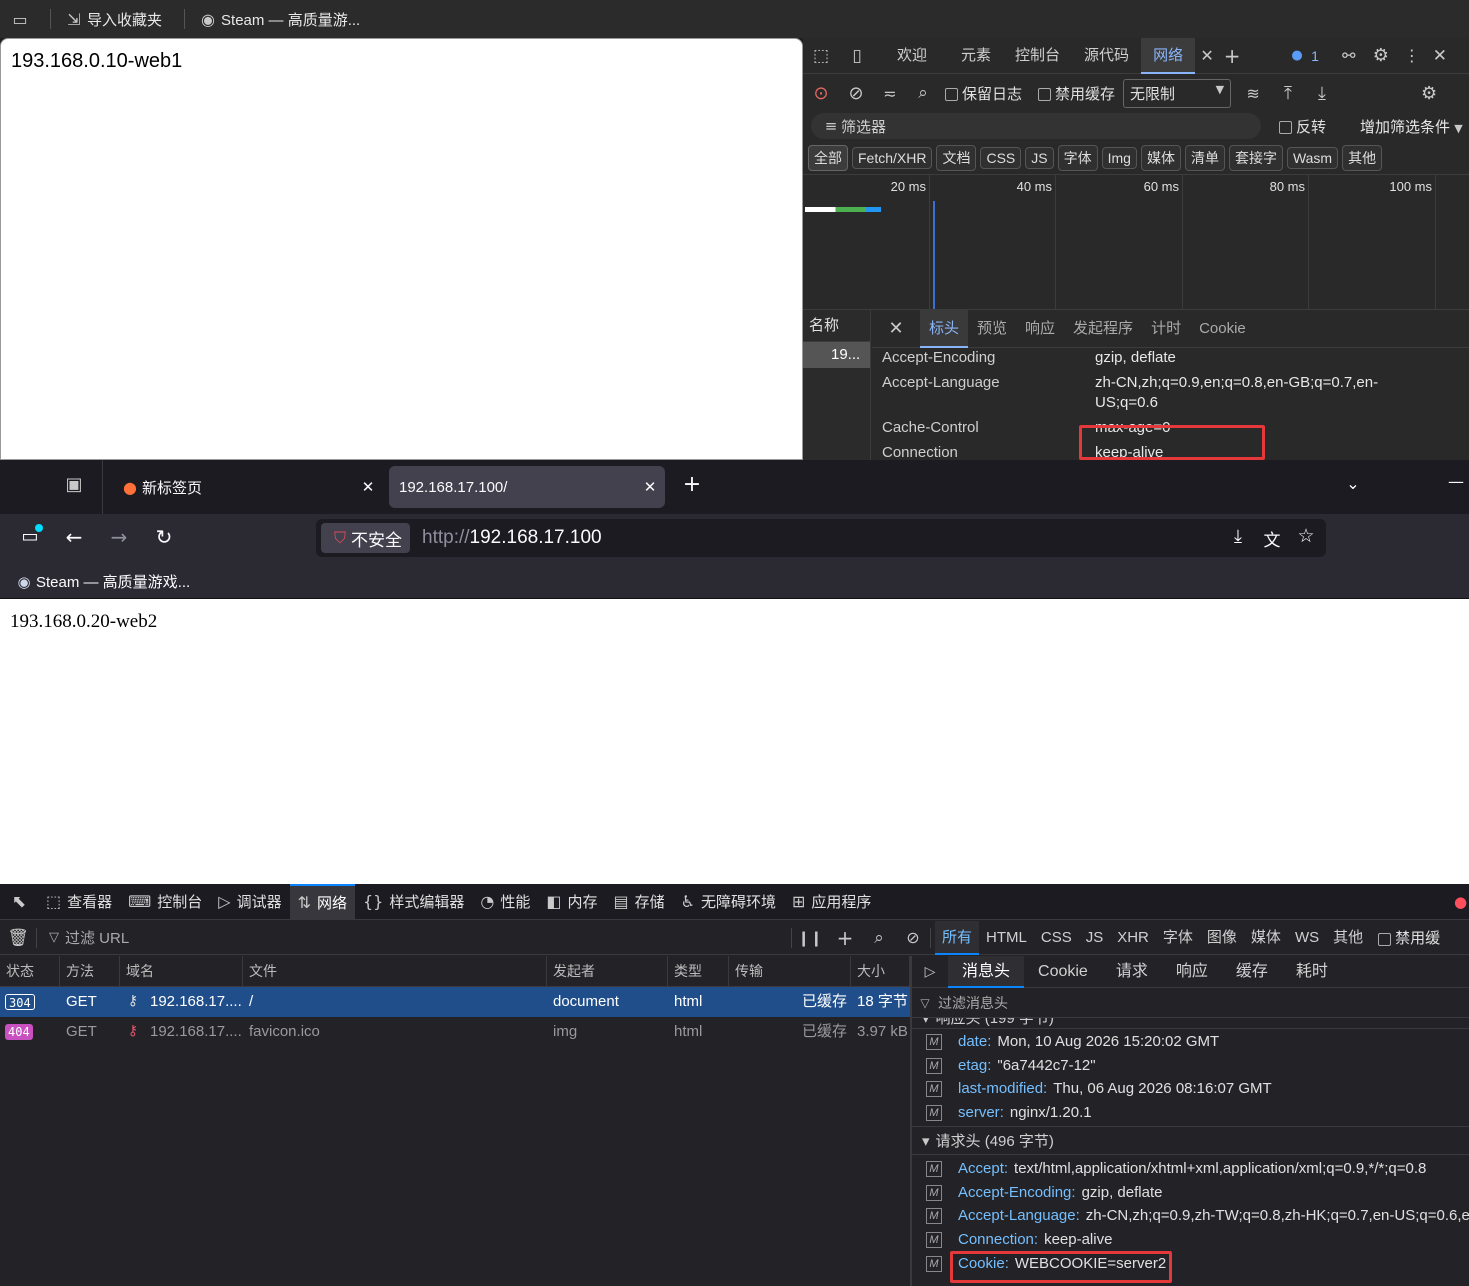 This screenshot has height=1286, width=1469. Describe the element at coordinates (912, 56) in the screenshot. I see `tab-welcome: 欢迎` at that location.